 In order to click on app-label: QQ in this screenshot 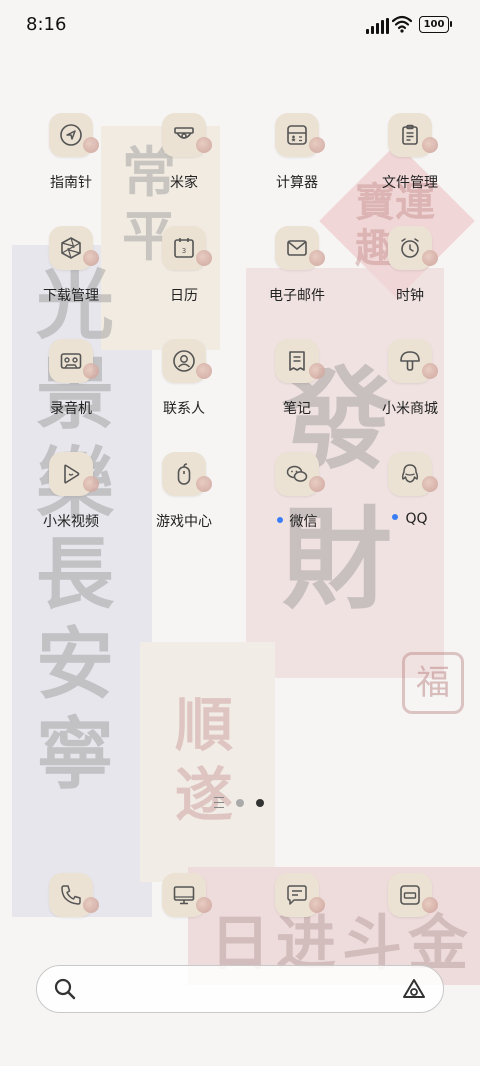, I will do `click(410, 519)`.